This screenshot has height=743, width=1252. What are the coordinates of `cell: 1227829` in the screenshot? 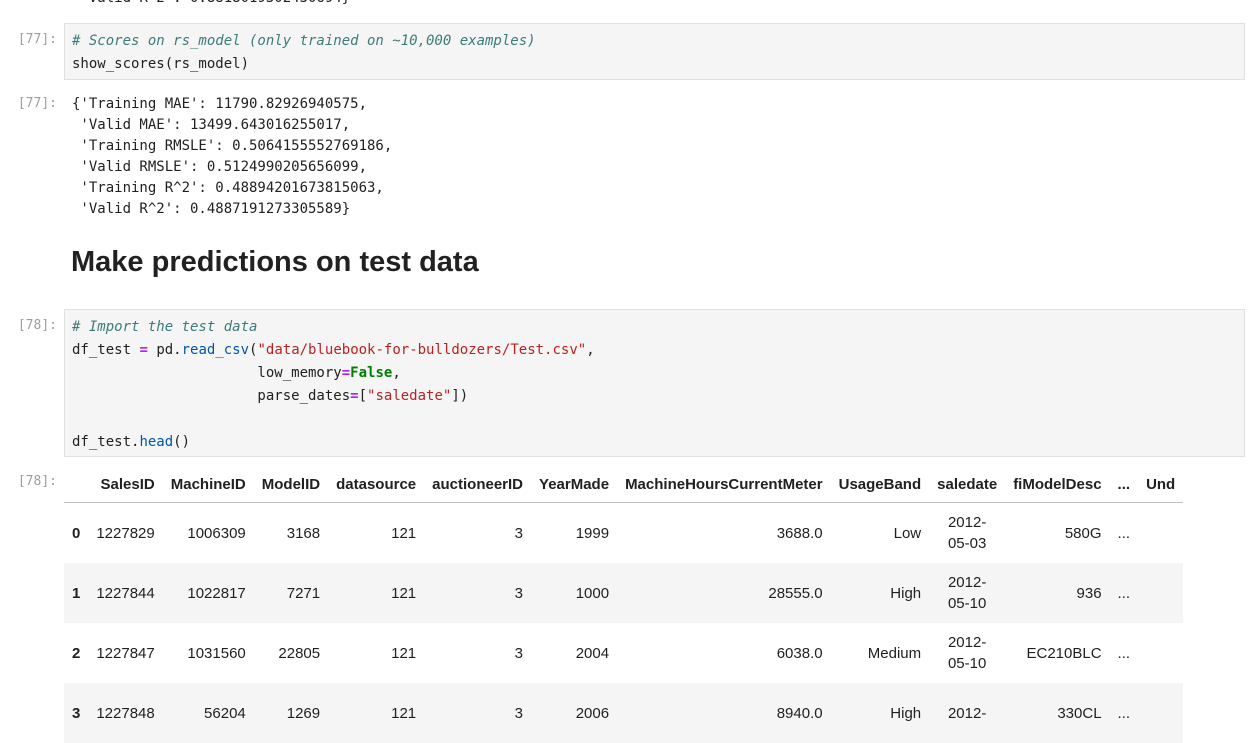 It's located at (125, 533).